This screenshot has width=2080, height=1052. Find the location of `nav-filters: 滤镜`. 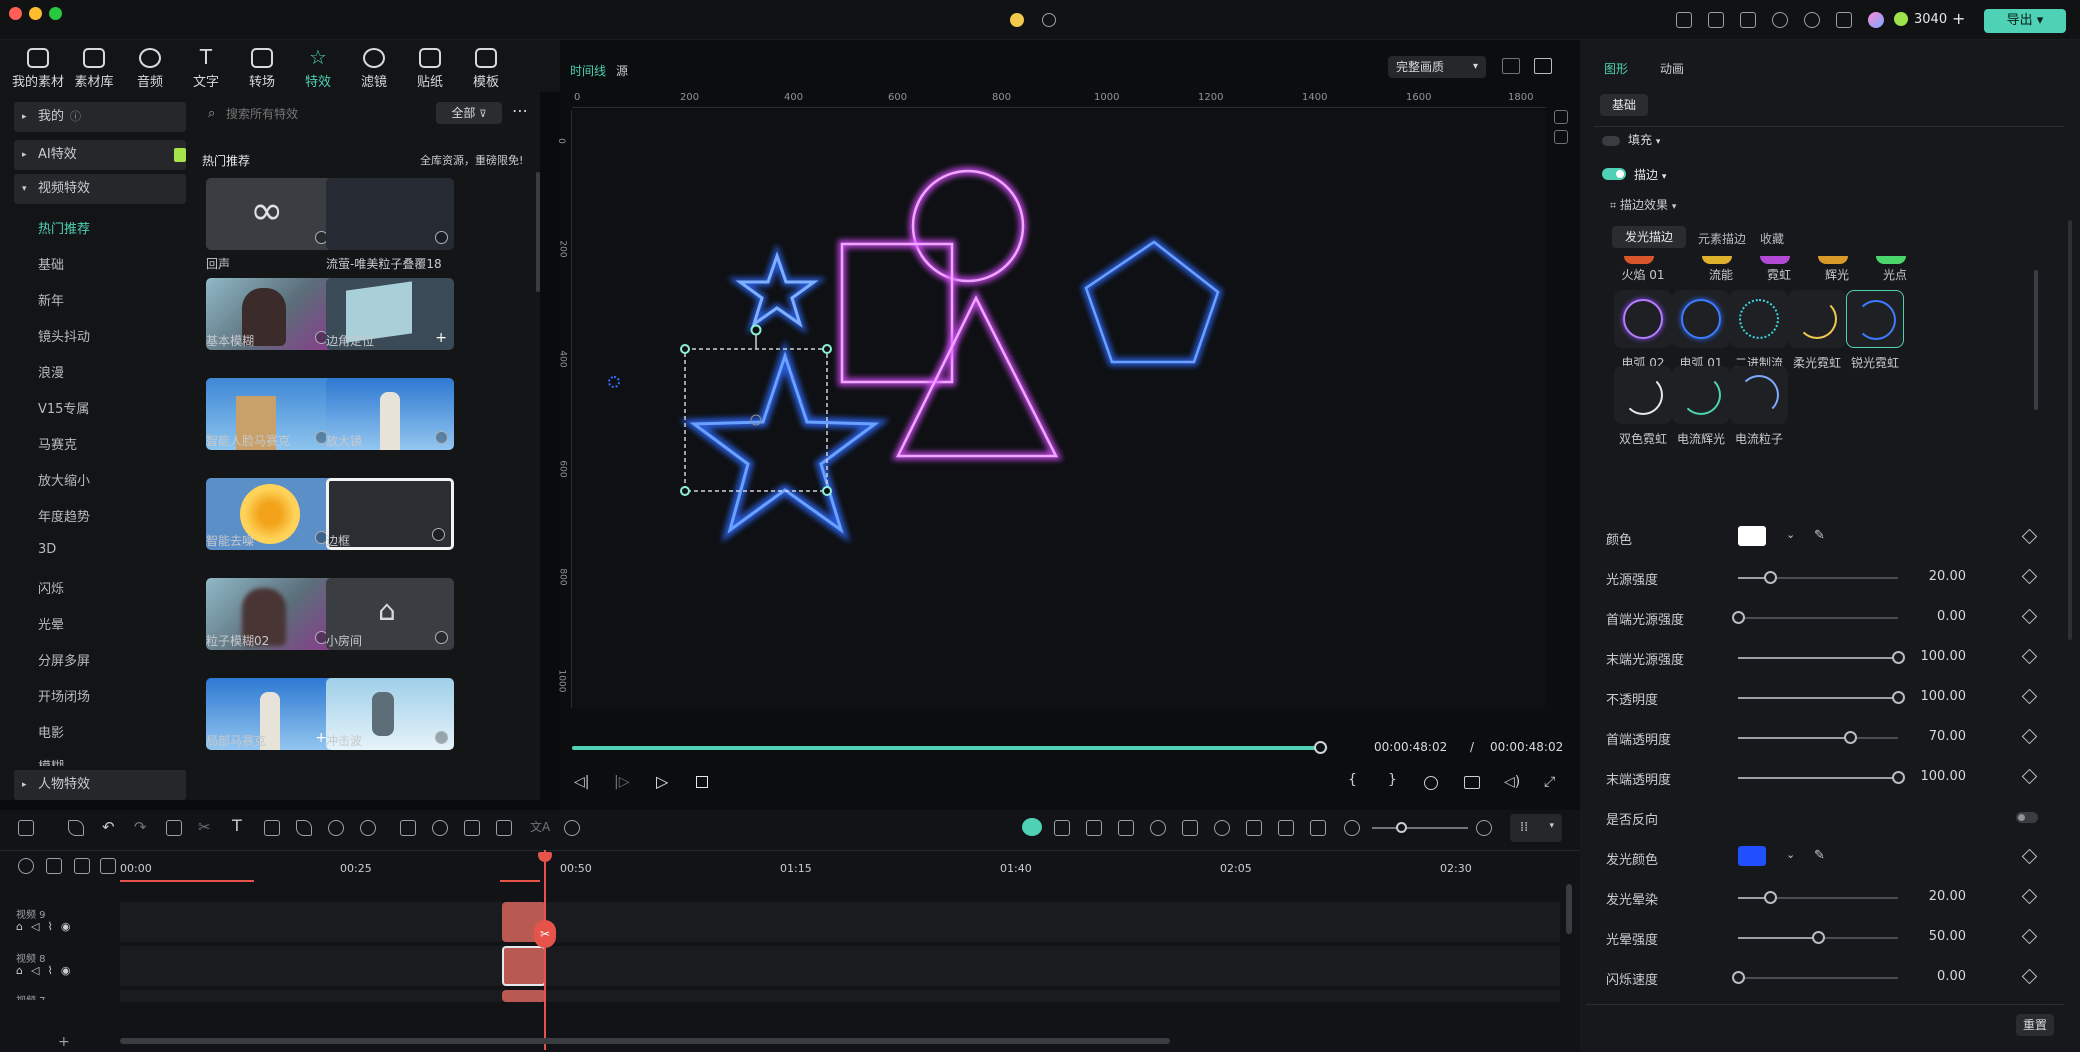

nav-filters: 滤镜 is located at coordinates (374, 69).